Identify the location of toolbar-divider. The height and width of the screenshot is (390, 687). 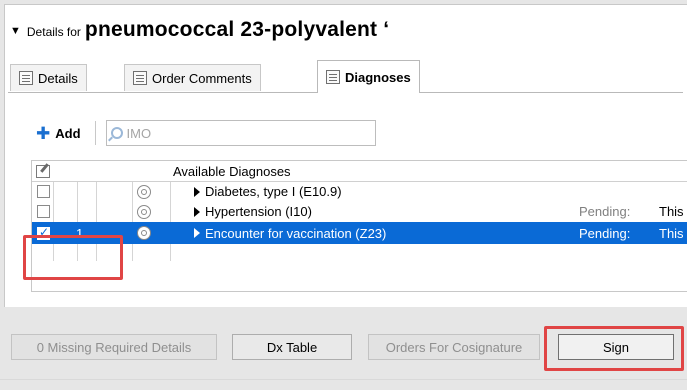
(95, 133).